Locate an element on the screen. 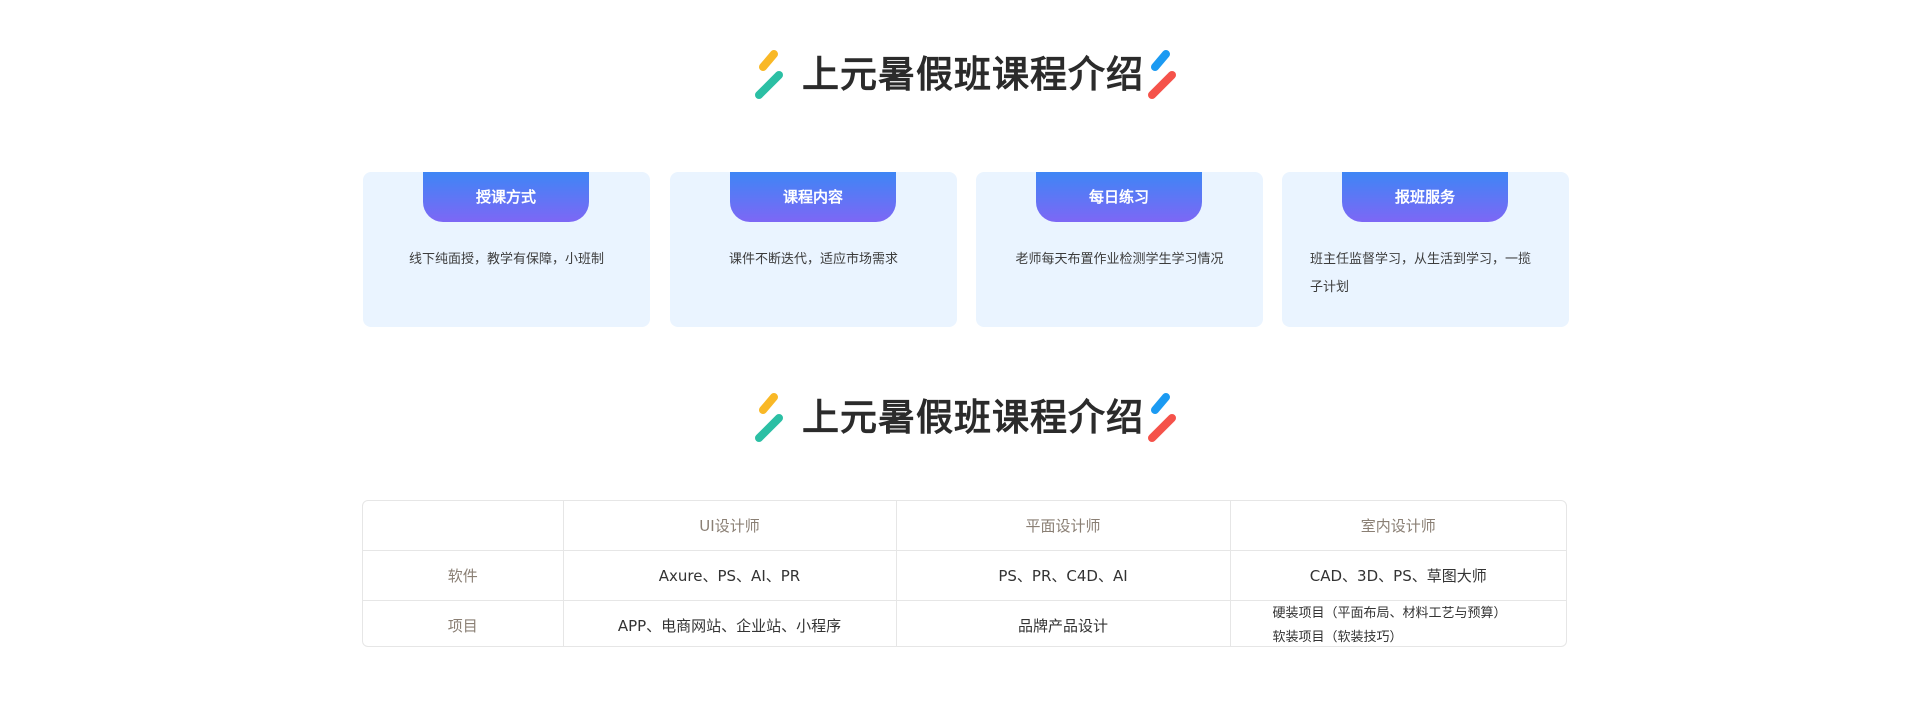 The height and width of the screenshot is (705, 1920). card-tab-label: 每日练习 is located at coordinates (1119, 197).